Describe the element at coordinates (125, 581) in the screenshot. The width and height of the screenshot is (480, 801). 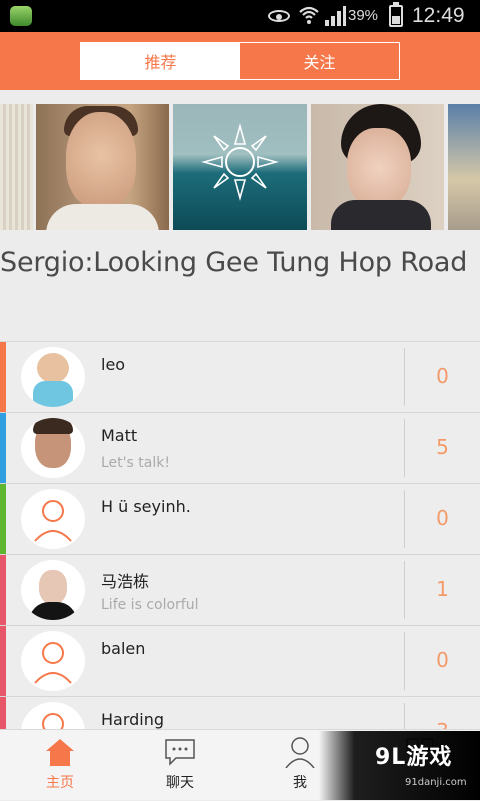
I see `user-name: 马浩栋` at that location.